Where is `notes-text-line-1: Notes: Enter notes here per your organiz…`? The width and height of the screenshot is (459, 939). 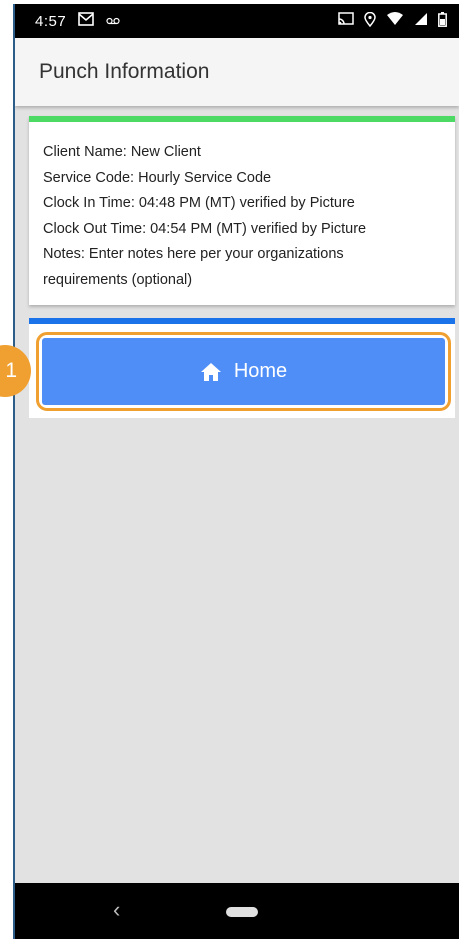 notes-text-line-1: Notes: Enter notes here per your organiz… is located at coordinates (193, 254).